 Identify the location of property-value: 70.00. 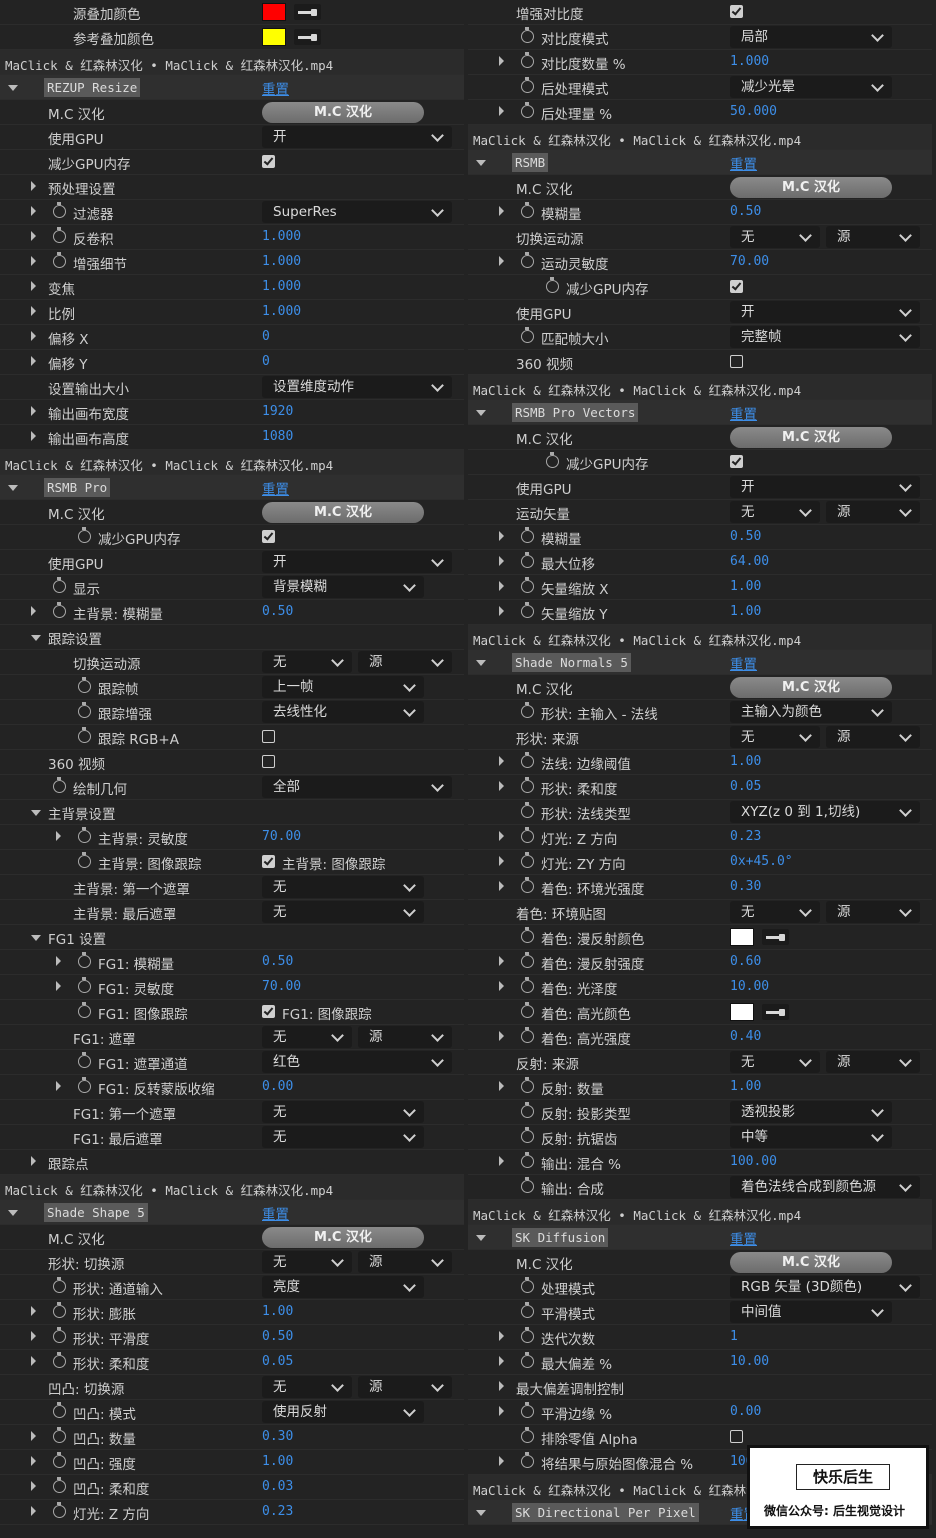
(281, 986).